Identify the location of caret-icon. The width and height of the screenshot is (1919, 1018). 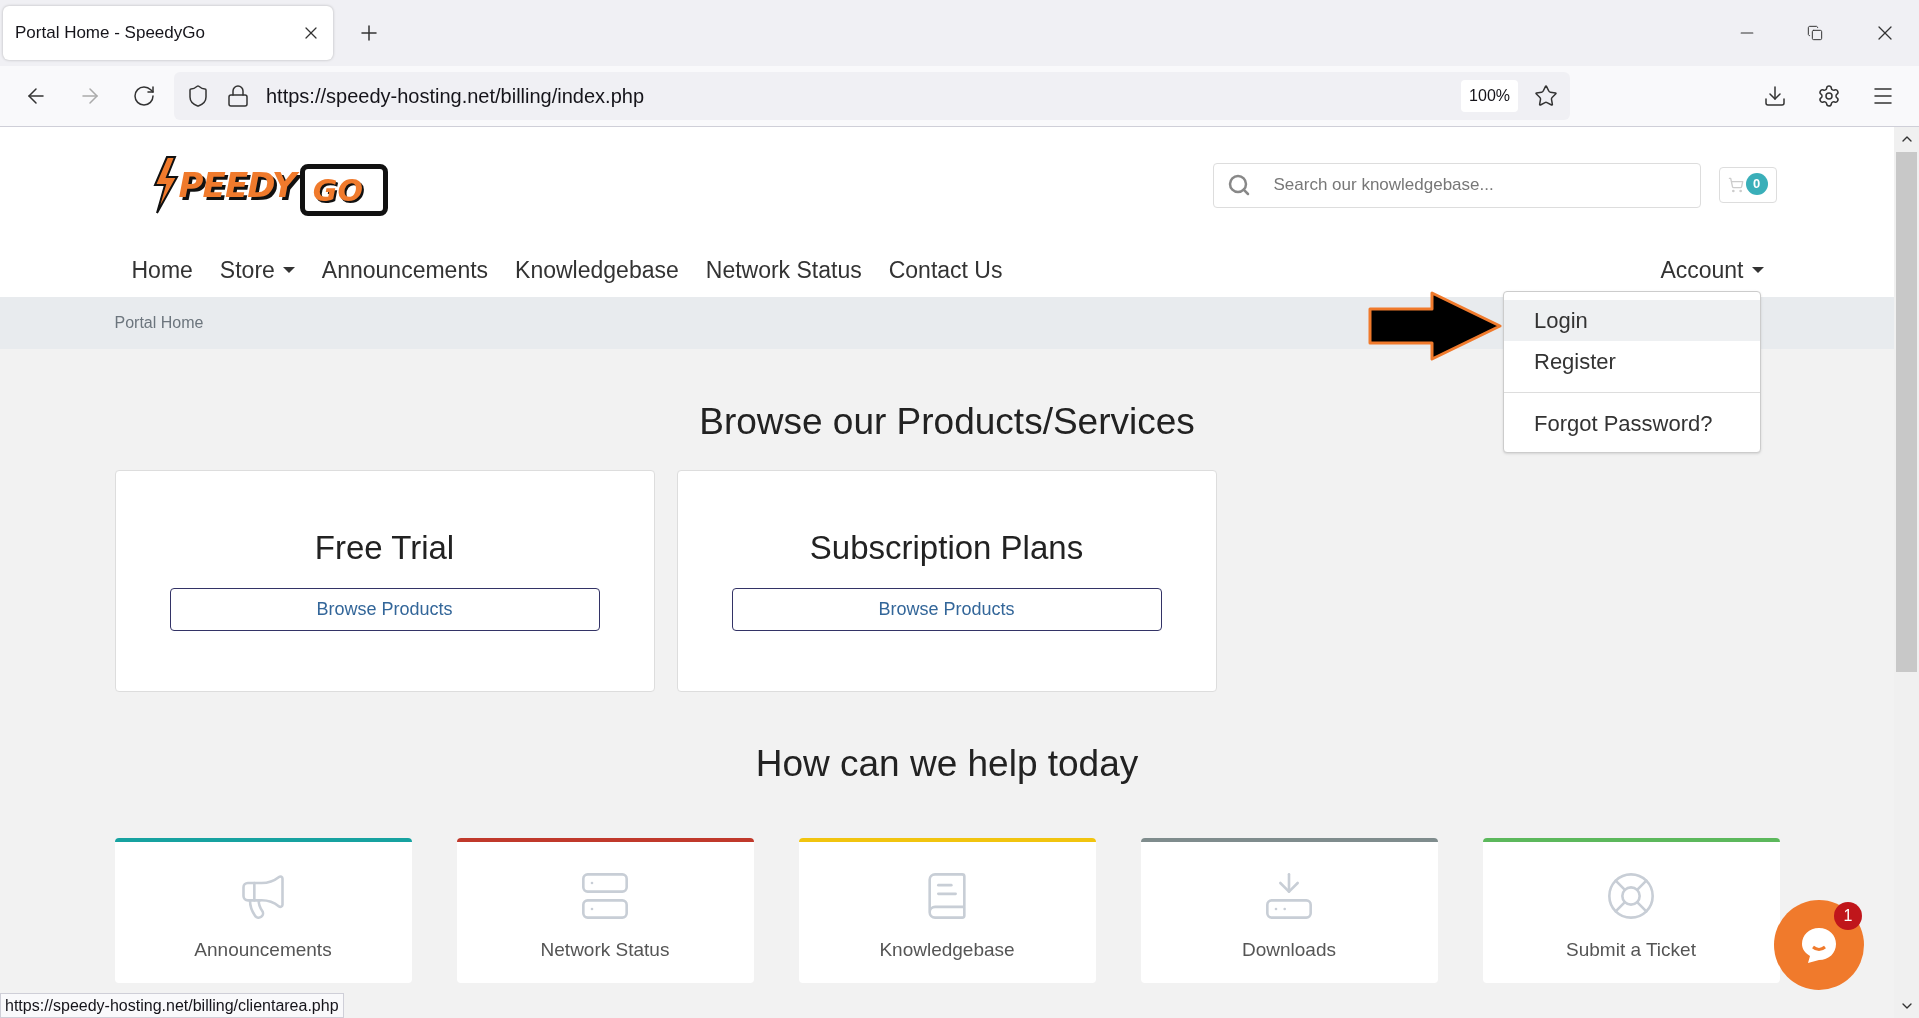
(1757, 270).